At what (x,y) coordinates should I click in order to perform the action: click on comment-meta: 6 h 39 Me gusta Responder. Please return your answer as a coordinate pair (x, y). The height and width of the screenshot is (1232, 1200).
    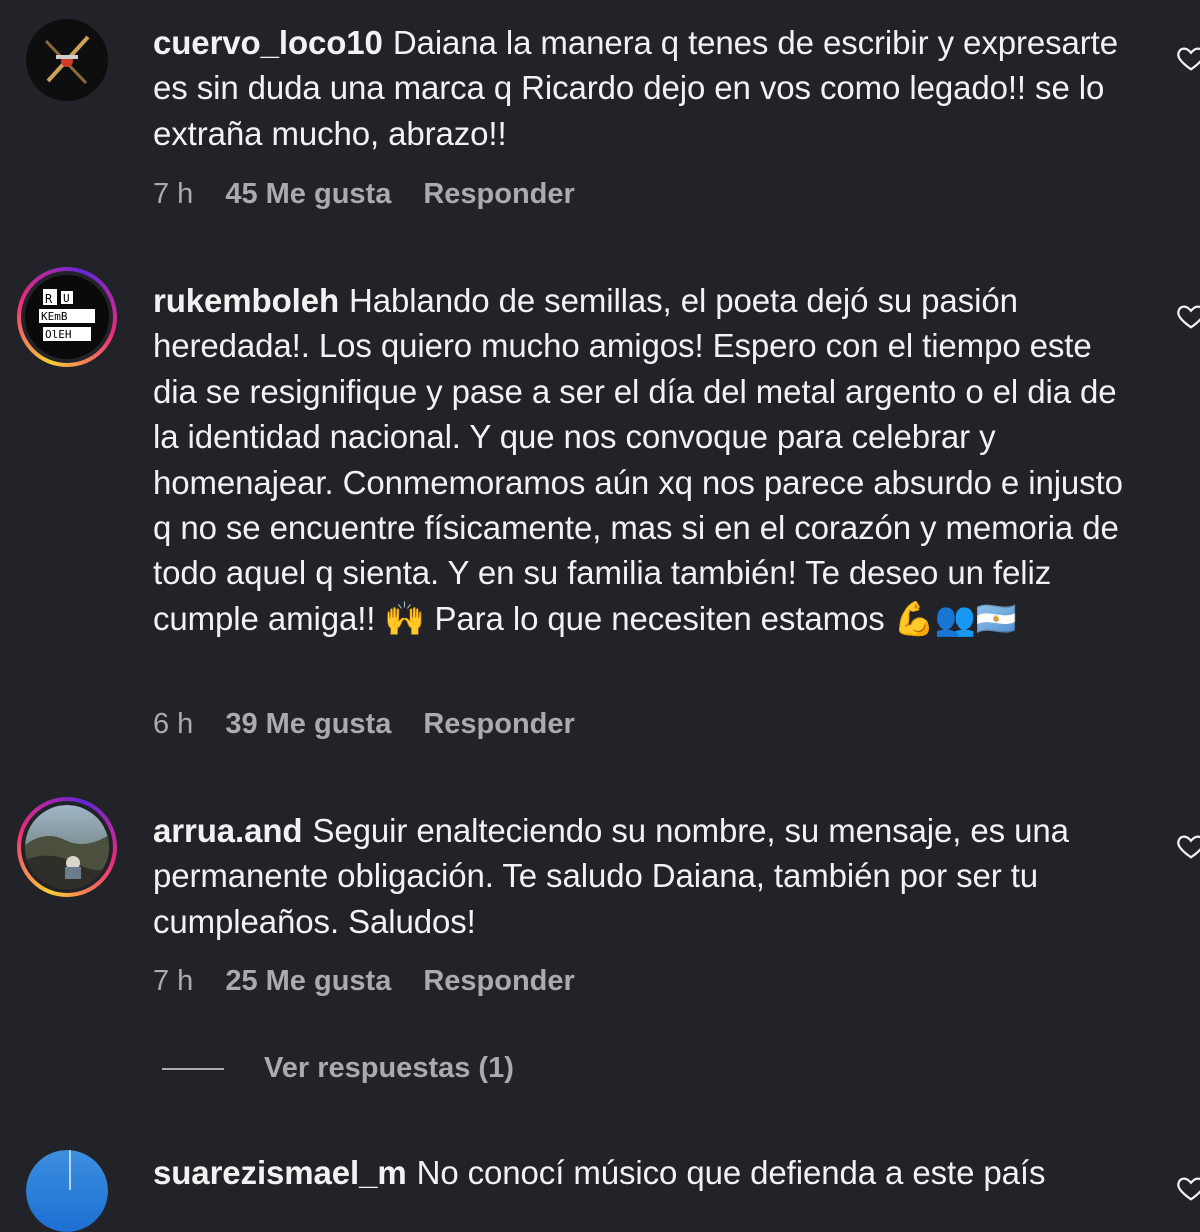
    Looking at the image, I should click on (364, 724).